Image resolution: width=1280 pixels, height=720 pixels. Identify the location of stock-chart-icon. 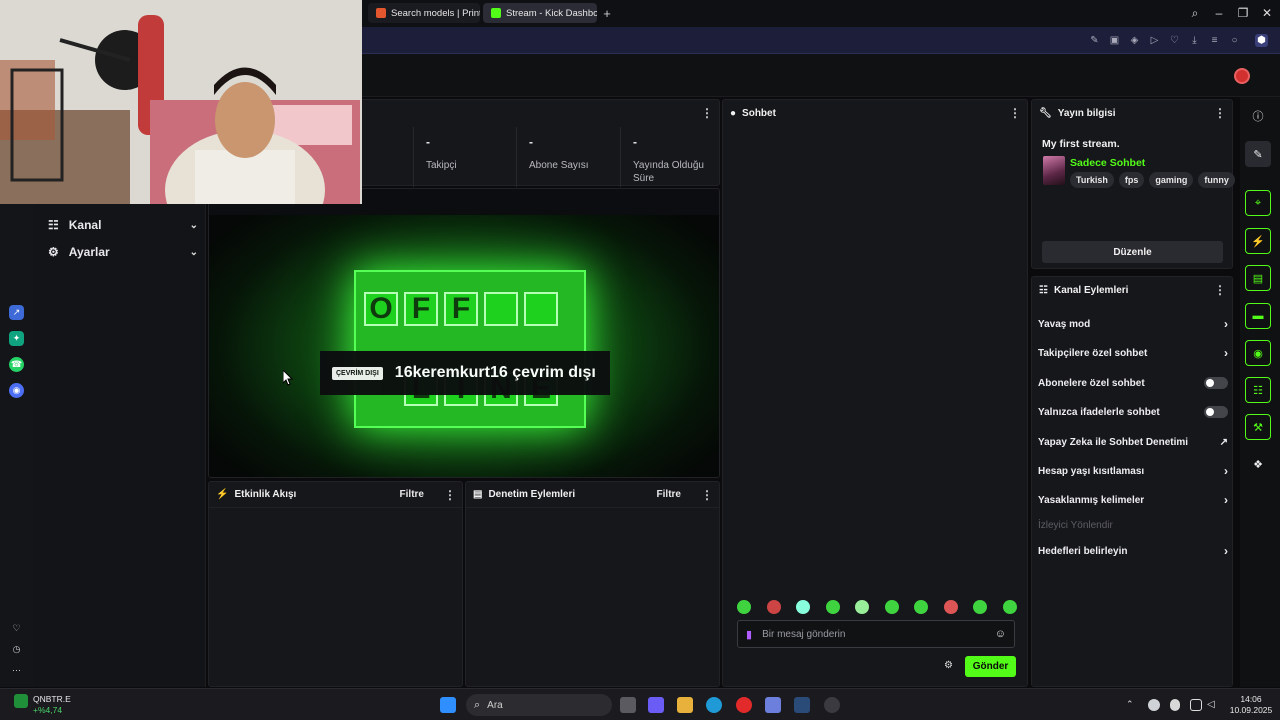
(21, 701).